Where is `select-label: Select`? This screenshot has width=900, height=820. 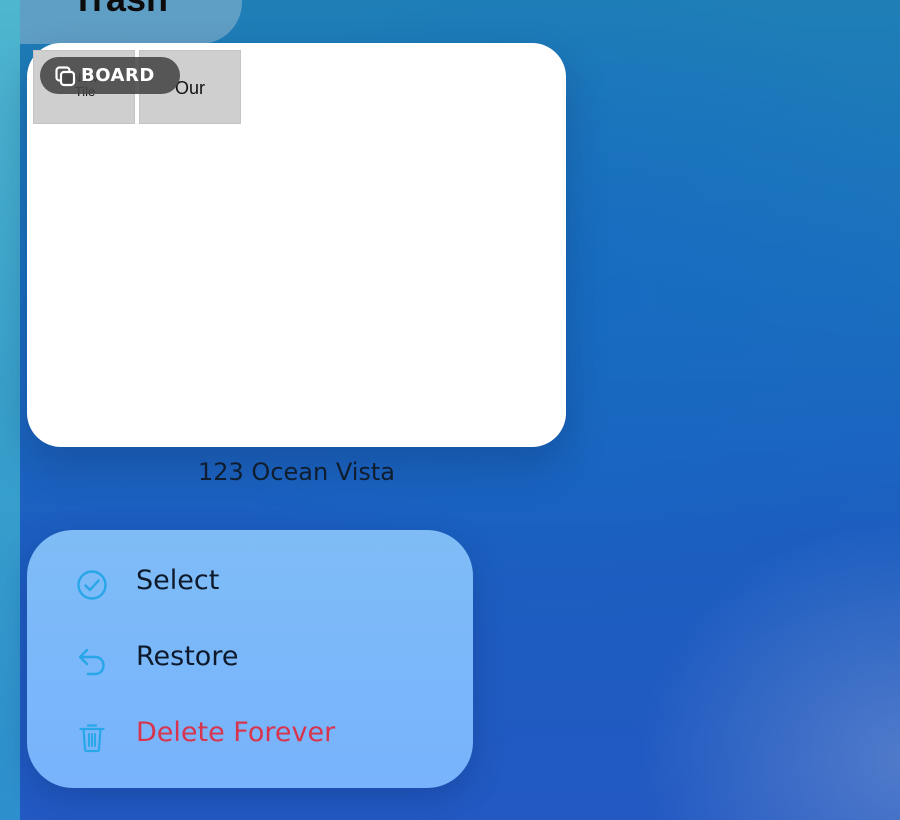 select-label: Select is located at coordinates (178, 580).